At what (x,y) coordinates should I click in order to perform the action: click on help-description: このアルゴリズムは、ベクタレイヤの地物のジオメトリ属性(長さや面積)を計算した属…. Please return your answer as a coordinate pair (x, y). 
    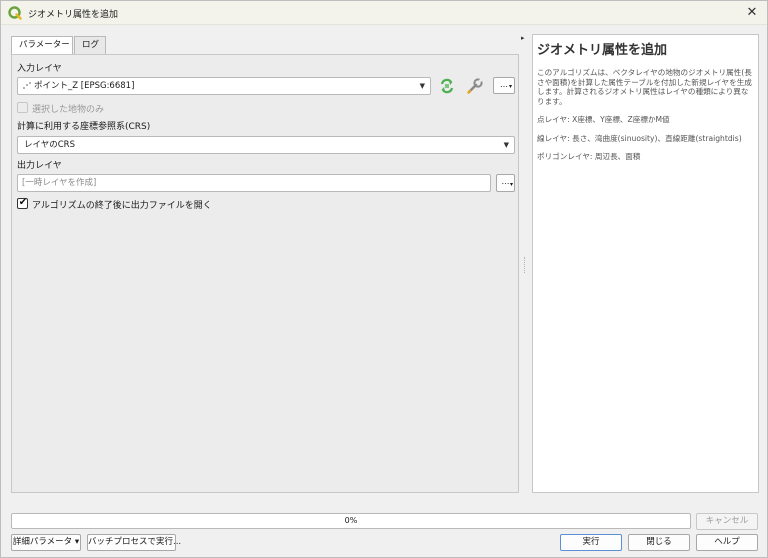
    Looking at the image, I should click on (644, 87).